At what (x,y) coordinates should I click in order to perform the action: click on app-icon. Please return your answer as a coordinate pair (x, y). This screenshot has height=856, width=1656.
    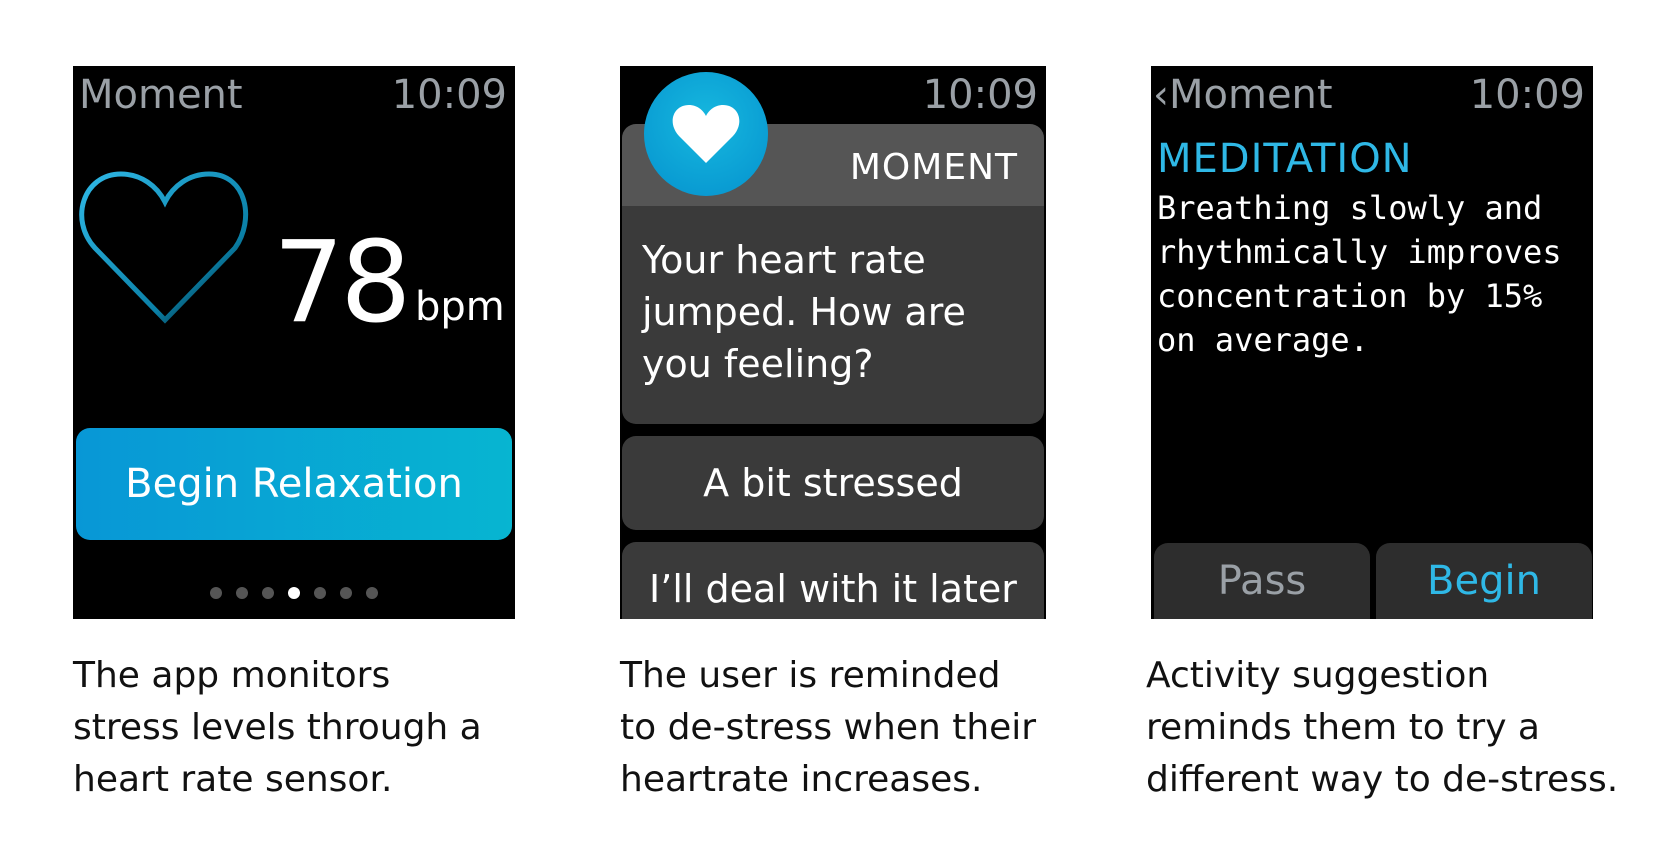
    Looking at the image, I should click on (706, 134).